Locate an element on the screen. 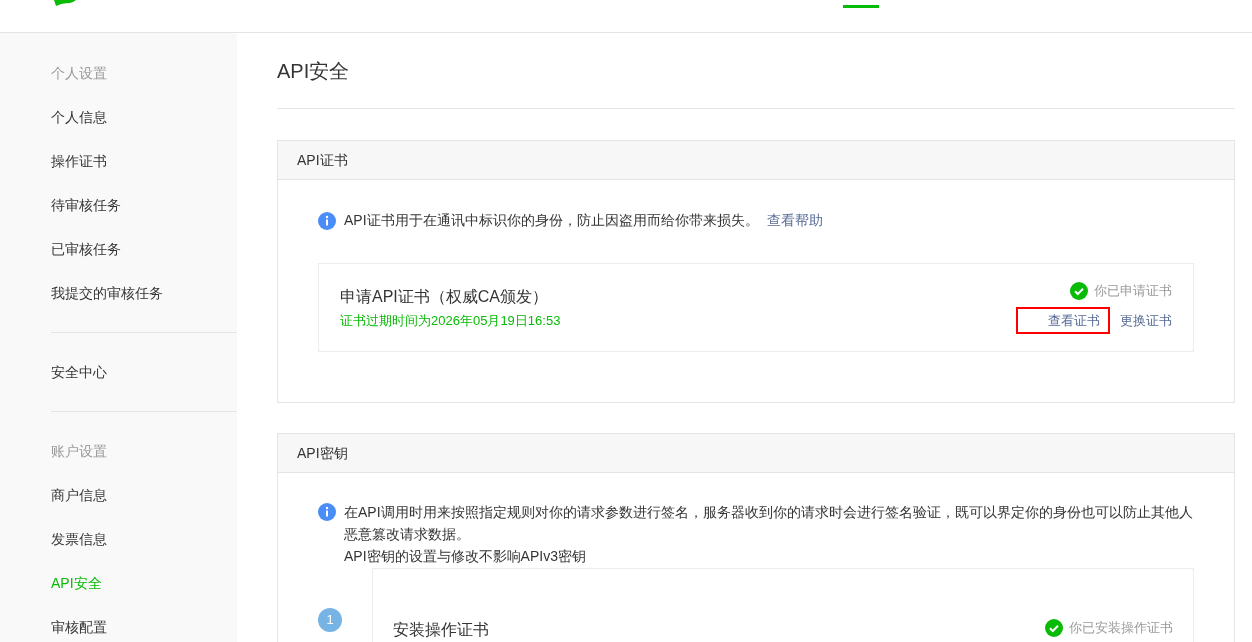 This screenshot has width=1252, height=642. sidebar-section-title: 账户设置 is located at coordinates (79, 451).